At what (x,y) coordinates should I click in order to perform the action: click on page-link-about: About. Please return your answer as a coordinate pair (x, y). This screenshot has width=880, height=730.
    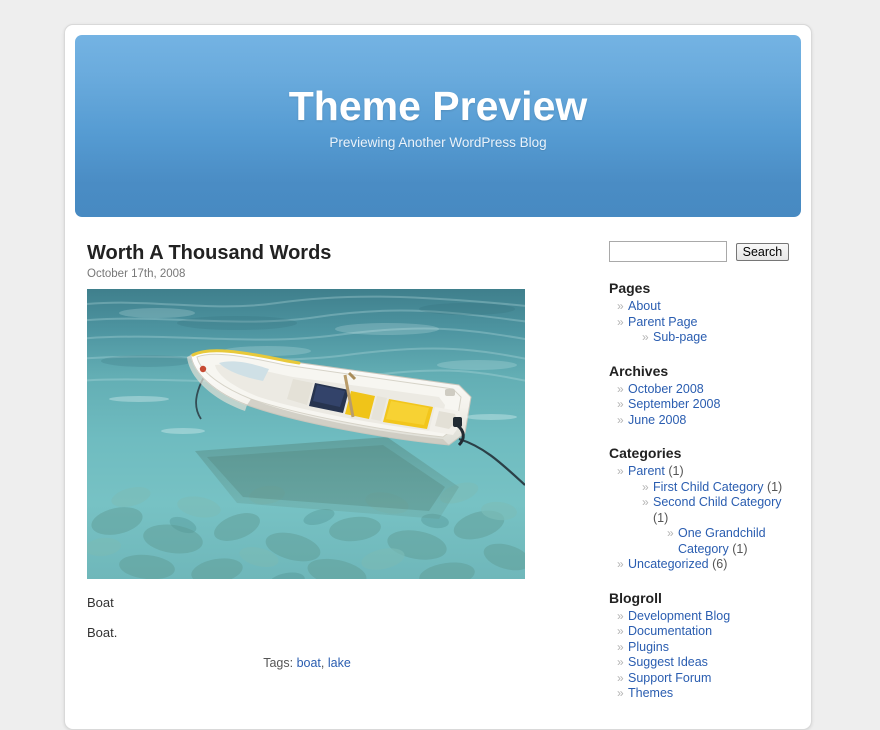
    Looking at the image, I should click on (644, 306).